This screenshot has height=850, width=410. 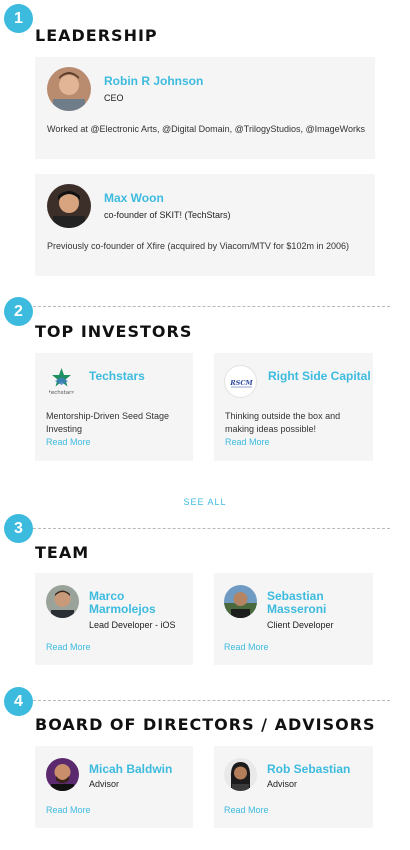 What do you see at coordinates (108, 422) in the screenshot?
I see `investor-description: Mentorship-Driven Seed Stage Investing` at bounding box center [108, 422].